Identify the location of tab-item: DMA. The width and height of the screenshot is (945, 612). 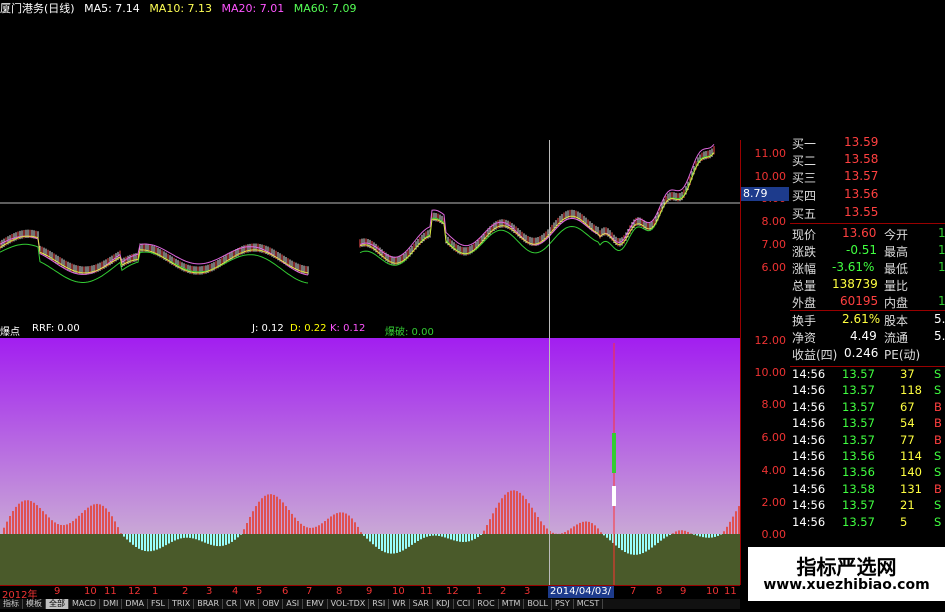
(135, 604).